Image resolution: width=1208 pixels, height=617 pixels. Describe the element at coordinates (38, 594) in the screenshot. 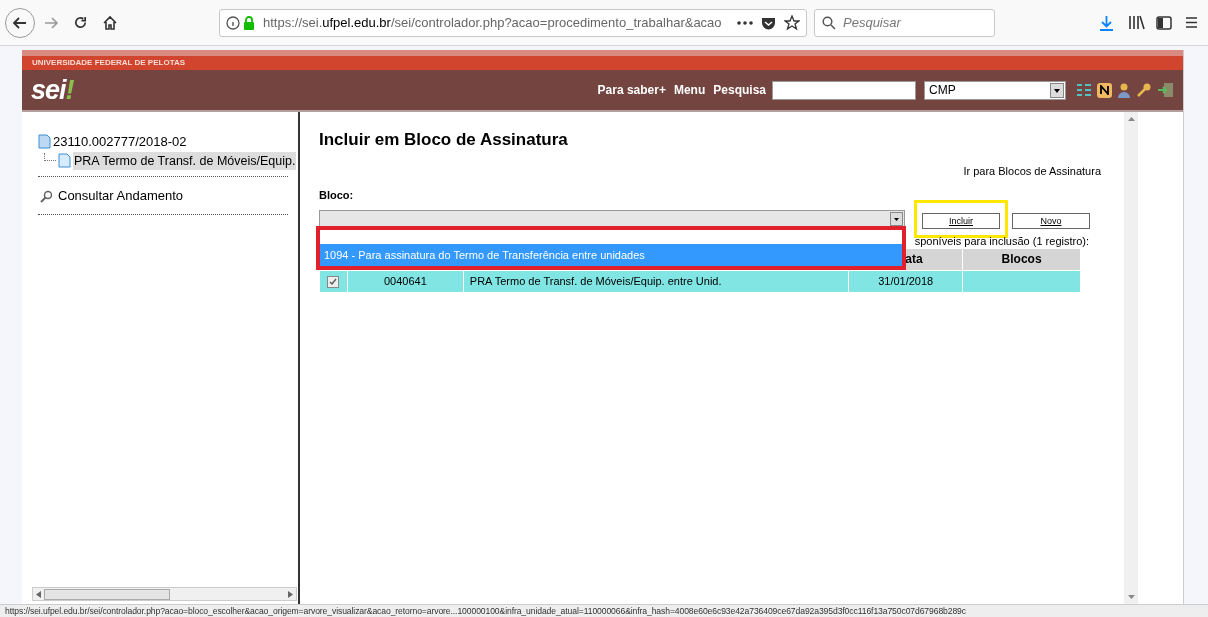

I see `scroll-left-icon` at that location.